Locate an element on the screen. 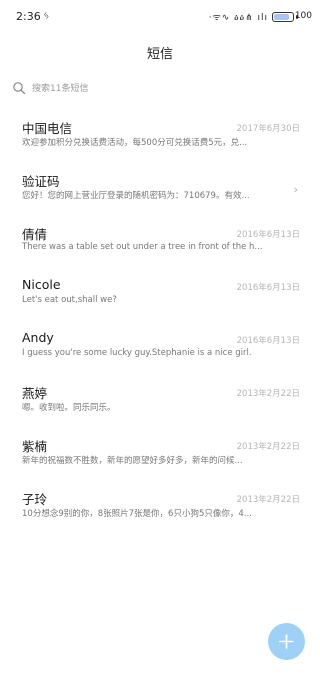  battery-icon is located at coordinates (283, 17).